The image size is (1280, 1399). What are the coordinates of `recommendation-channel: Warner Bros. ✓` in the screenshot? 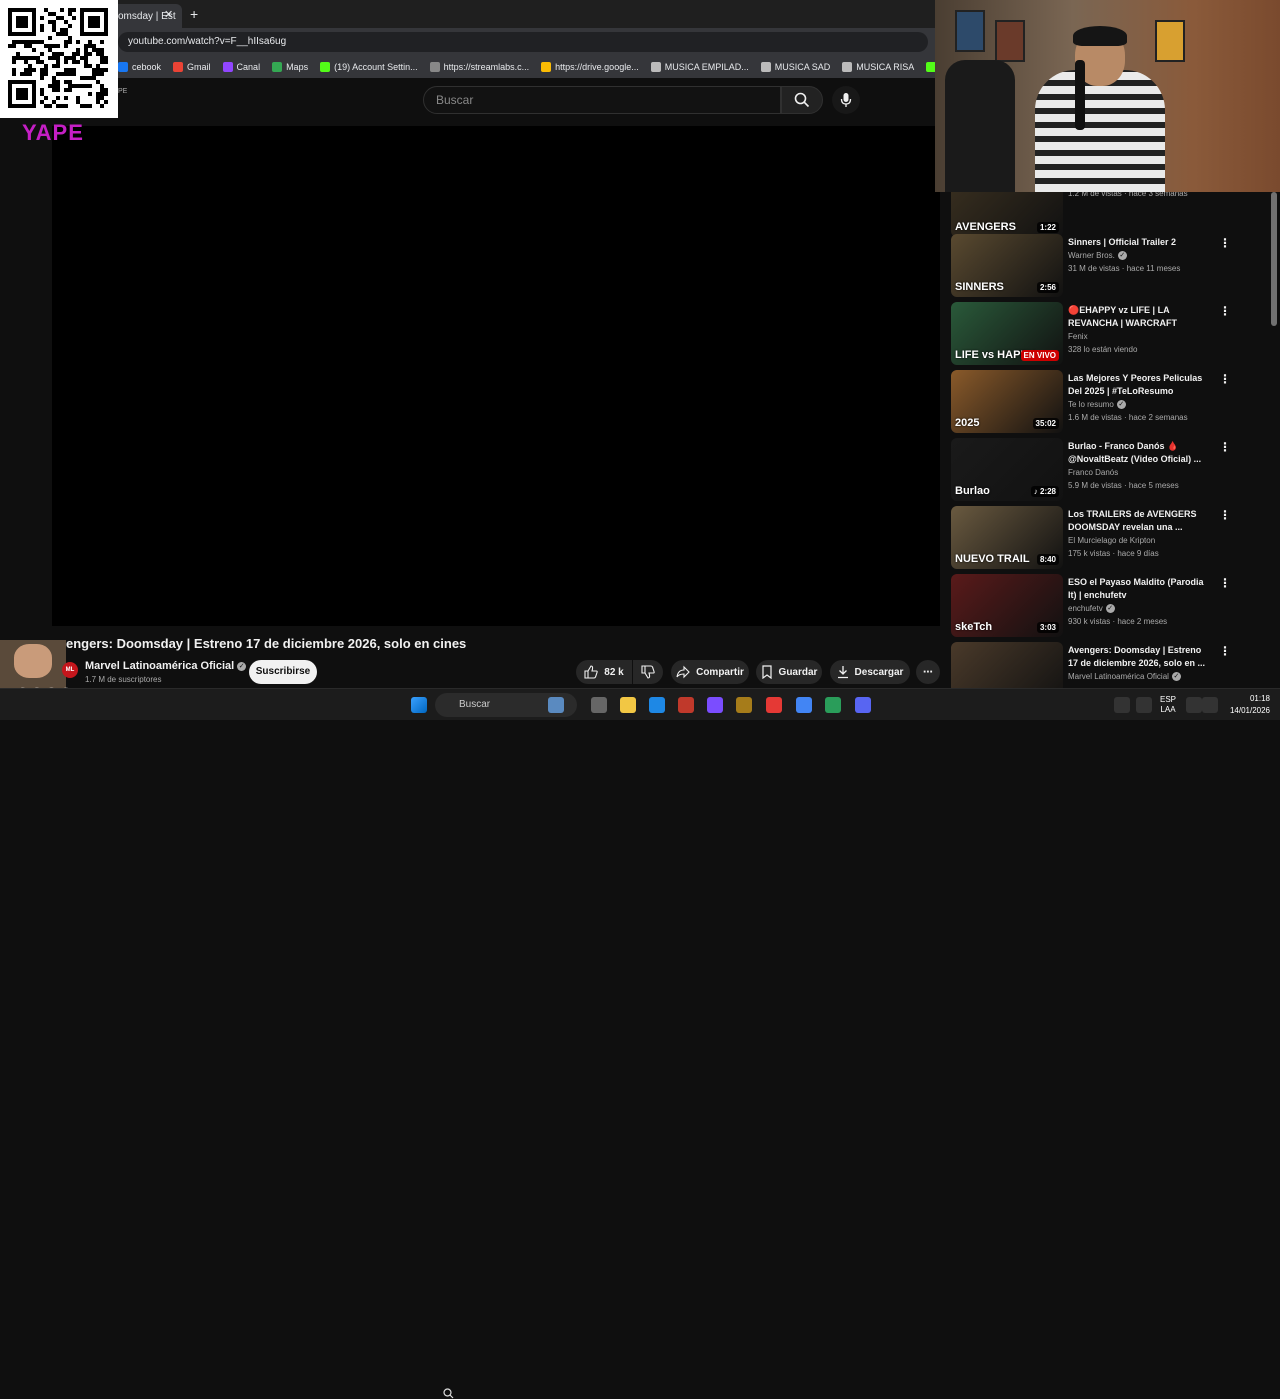 It's located at (1097, 256).